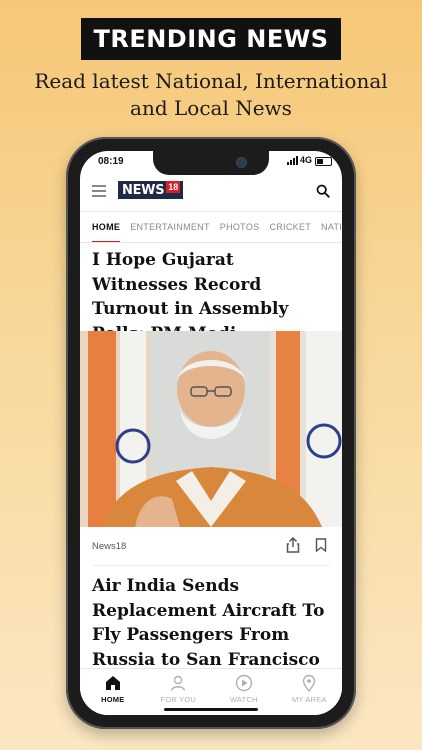 The width and height of the screenshot is (422, 750). Describe the element at coordinates (173, 187) in the screenshot. I see `logo-number: 18` at that location.